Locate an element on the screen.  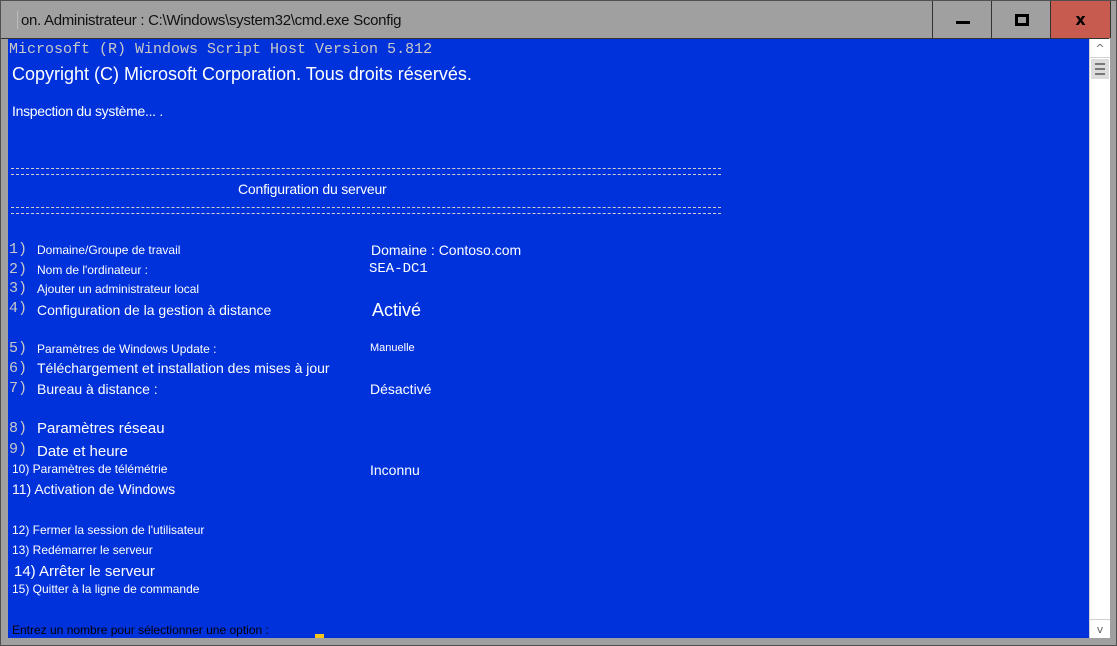
chevron-up-icon: ^ is located at coordinates (1100, 48).